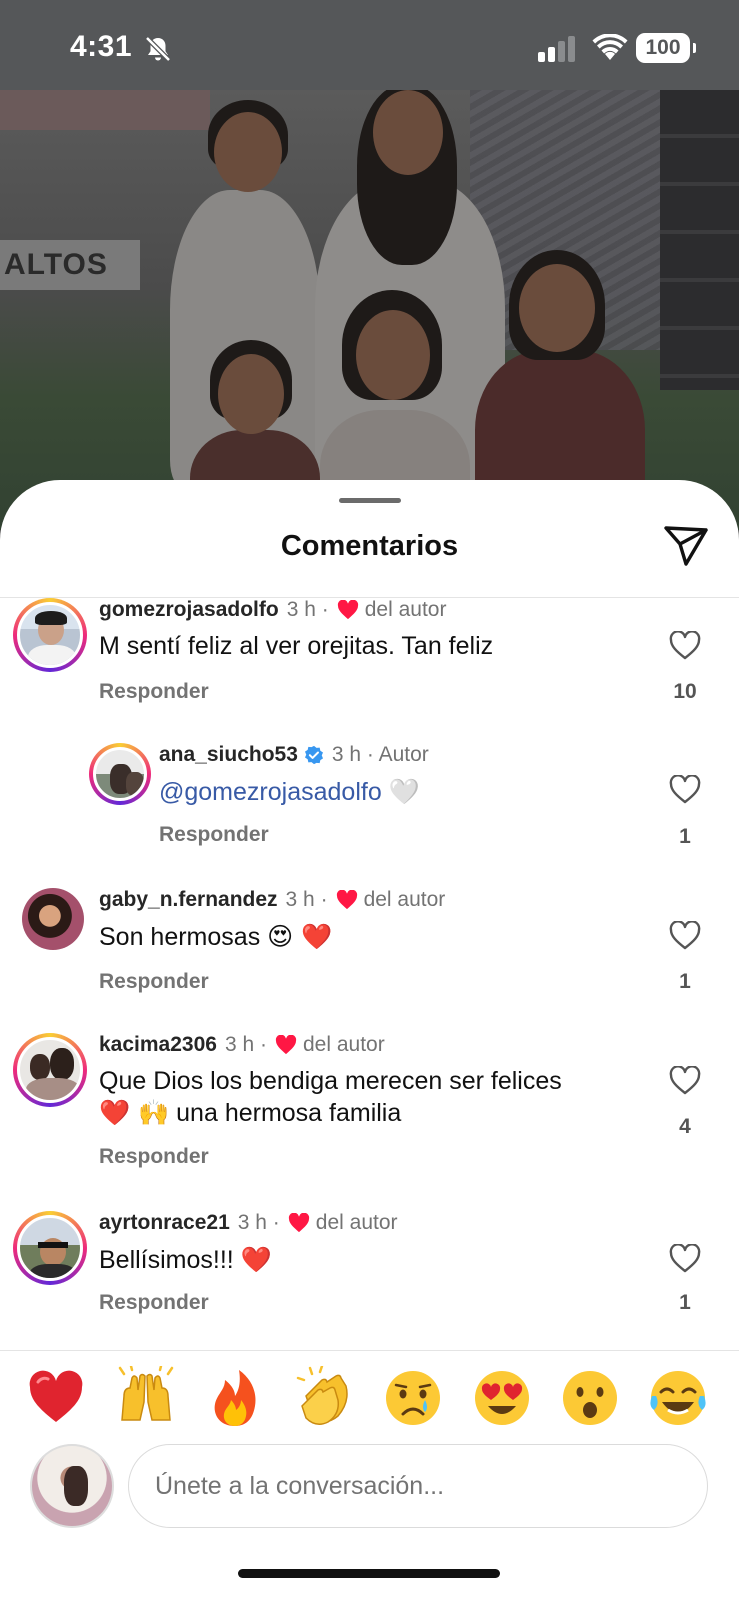 The height and width of the screenshot is (1600, 739). Describe the element at coordinates (369, 1350) in the screenshot. I see `reactions-divider` at that location.